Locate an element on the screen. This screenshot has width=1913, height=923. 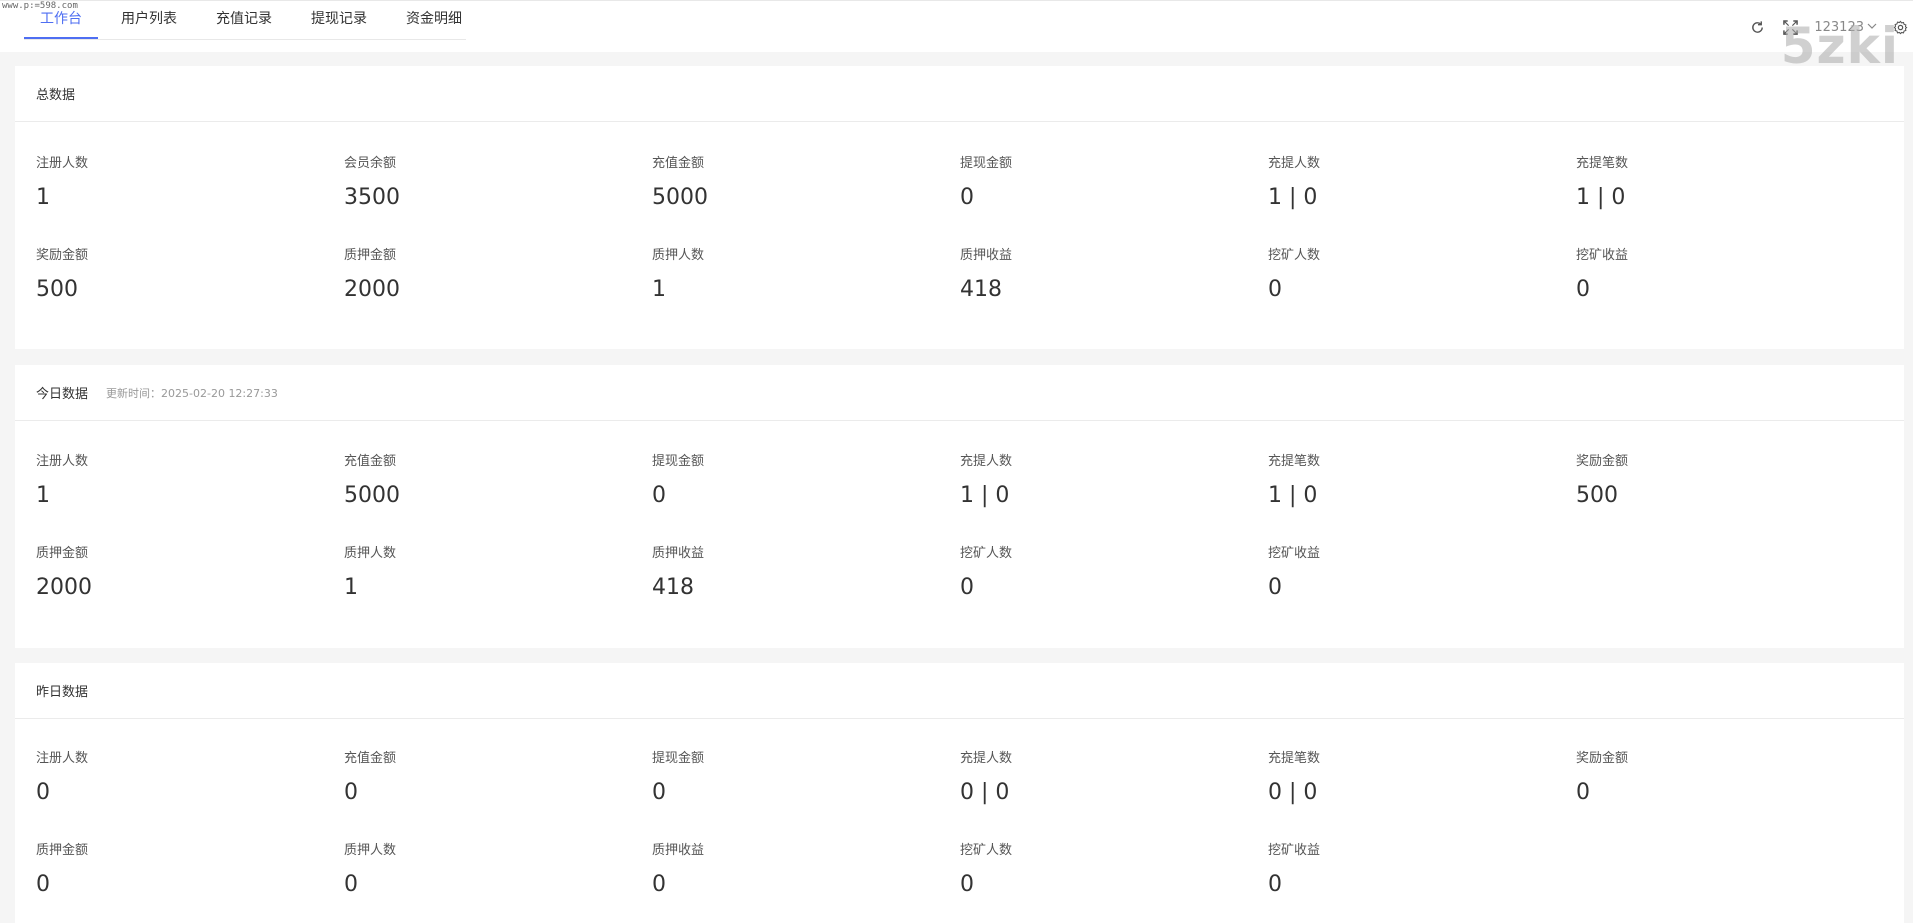
tab-user-list: 用户列表 is located at coordinates (149, 20).